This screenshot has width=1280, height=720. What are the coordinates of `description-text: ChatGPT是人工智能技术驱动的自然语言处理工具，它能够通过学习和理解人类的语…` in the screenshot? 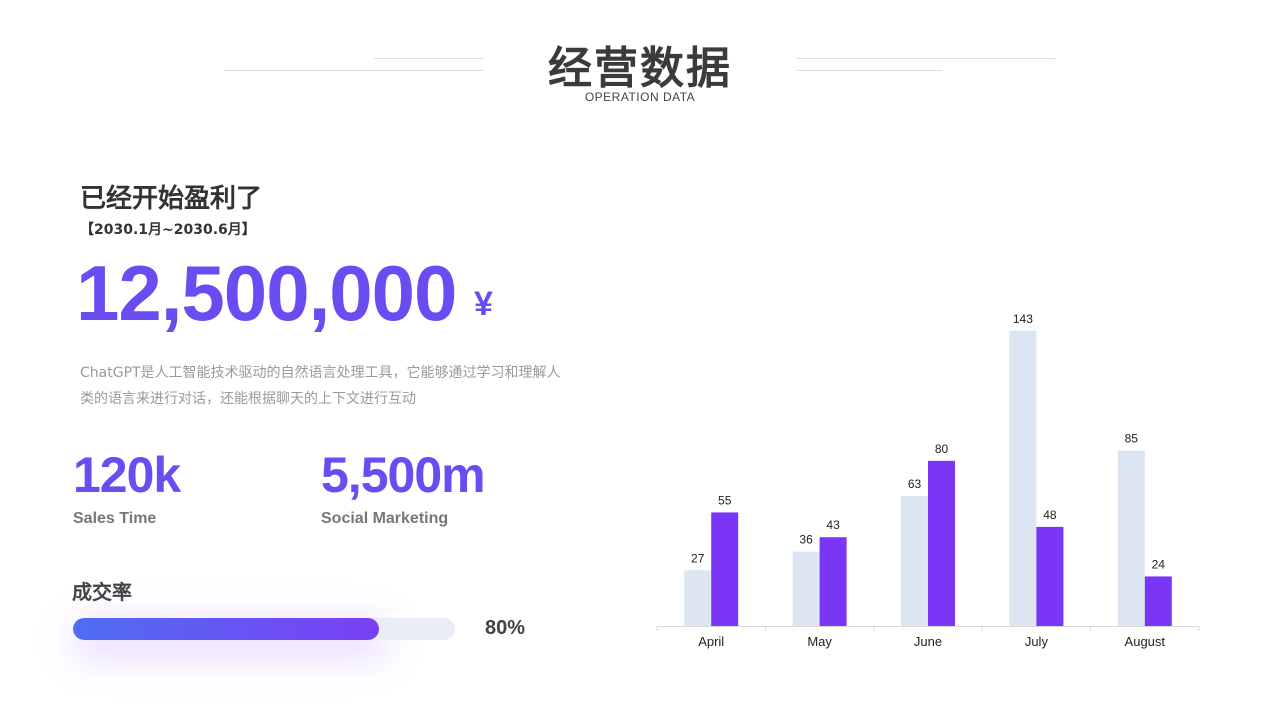 It's located at (320, 386).